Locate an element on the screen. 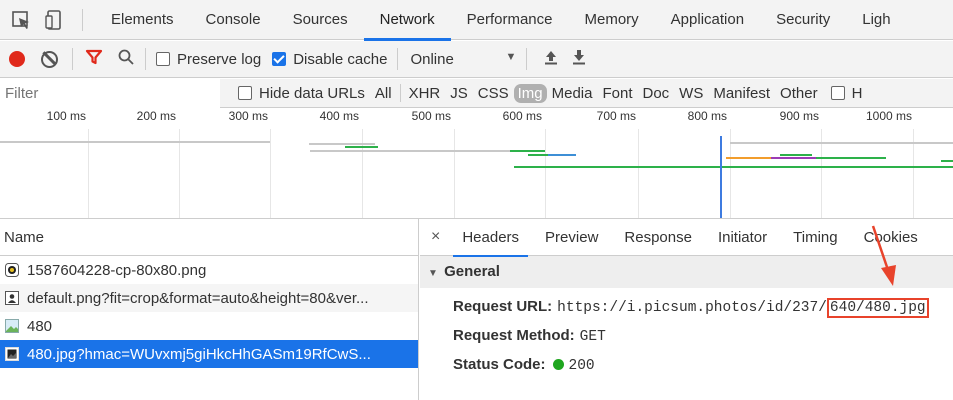  tab-cookies: Cookies is located at coordinates (891, 237).